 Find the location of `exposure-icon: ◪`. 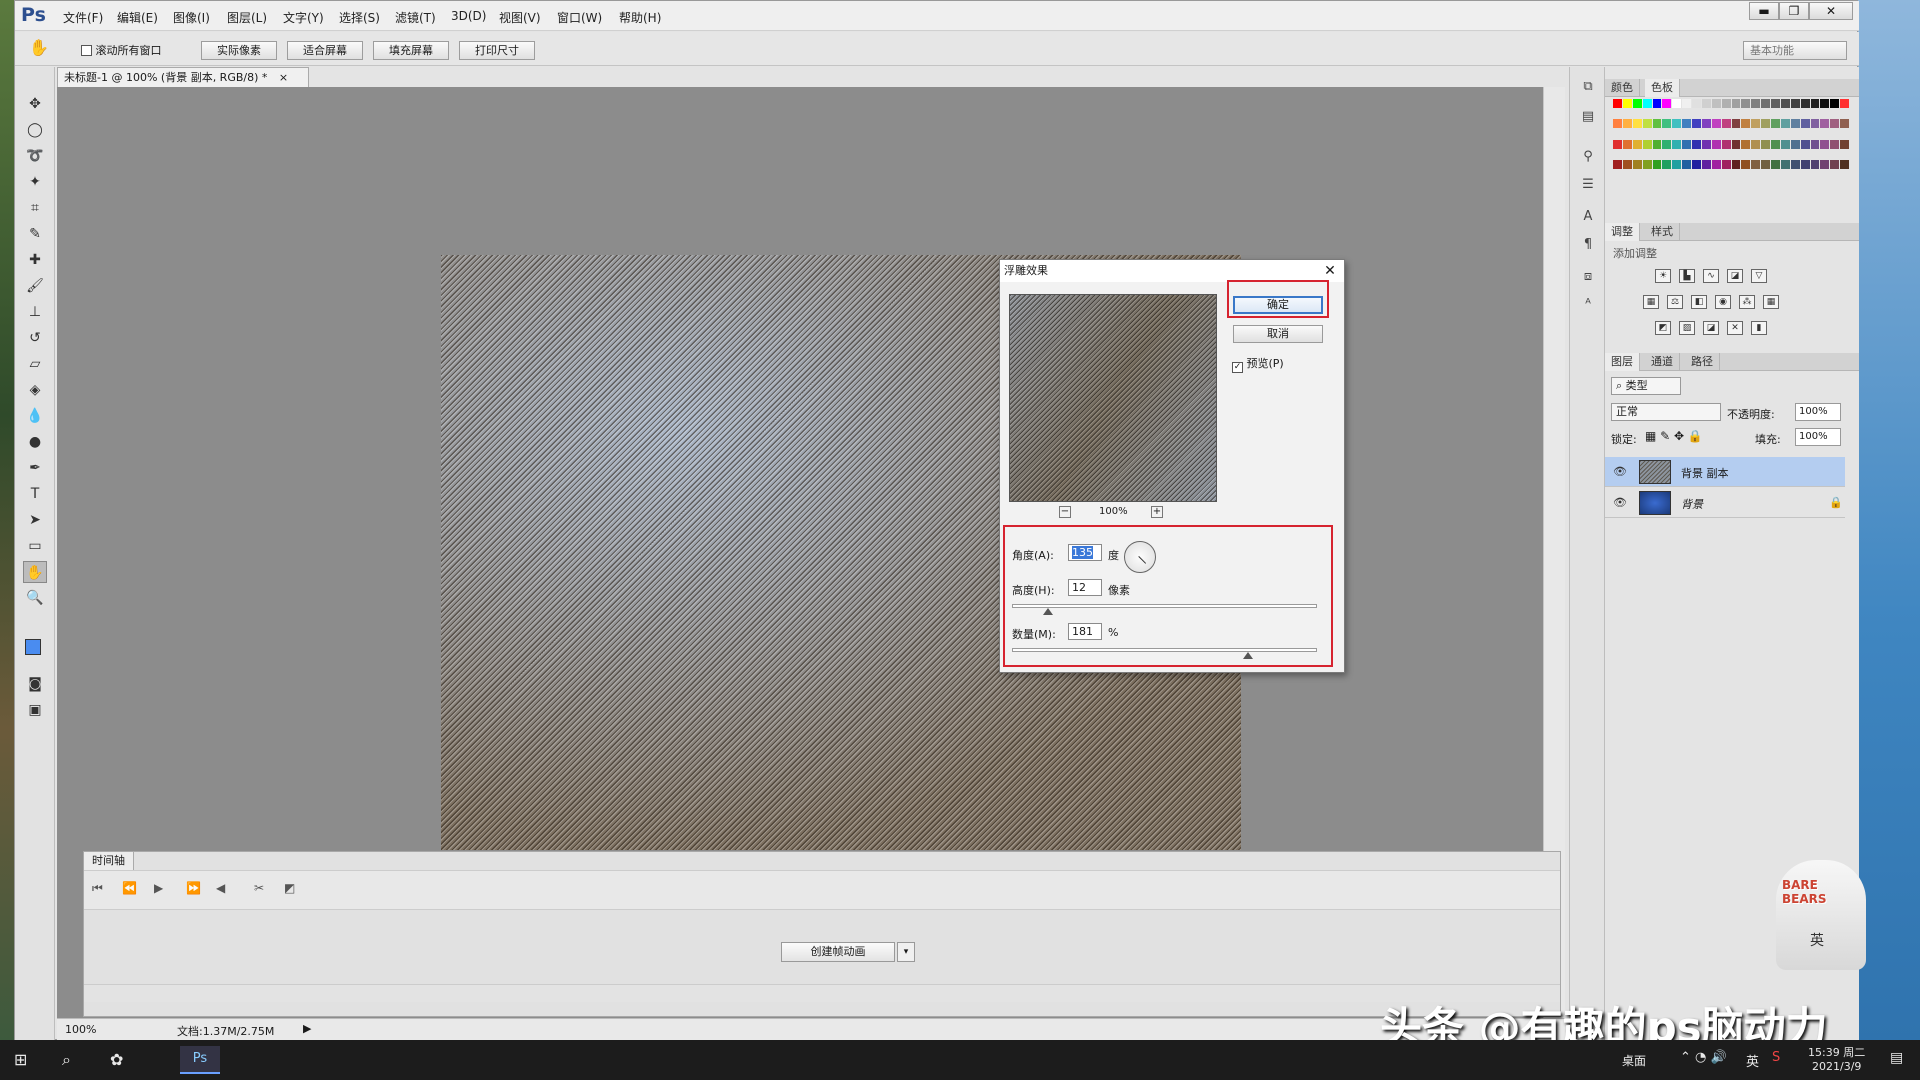

exposure-icon: ◪ is located at coordinates (1735, 276).